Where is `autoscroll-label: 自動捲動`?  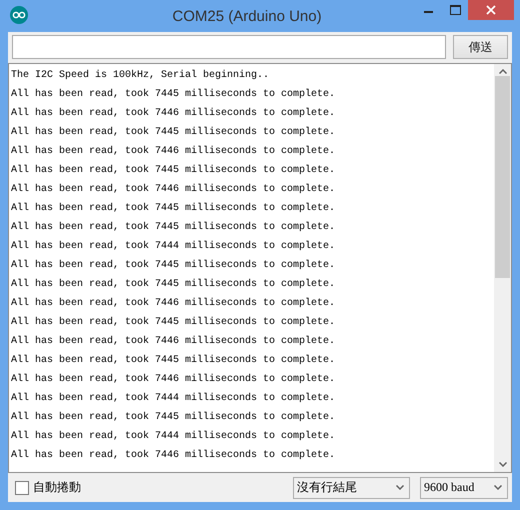
autoscroll-label: 自動捲動 is located at coordinates (57, 487).